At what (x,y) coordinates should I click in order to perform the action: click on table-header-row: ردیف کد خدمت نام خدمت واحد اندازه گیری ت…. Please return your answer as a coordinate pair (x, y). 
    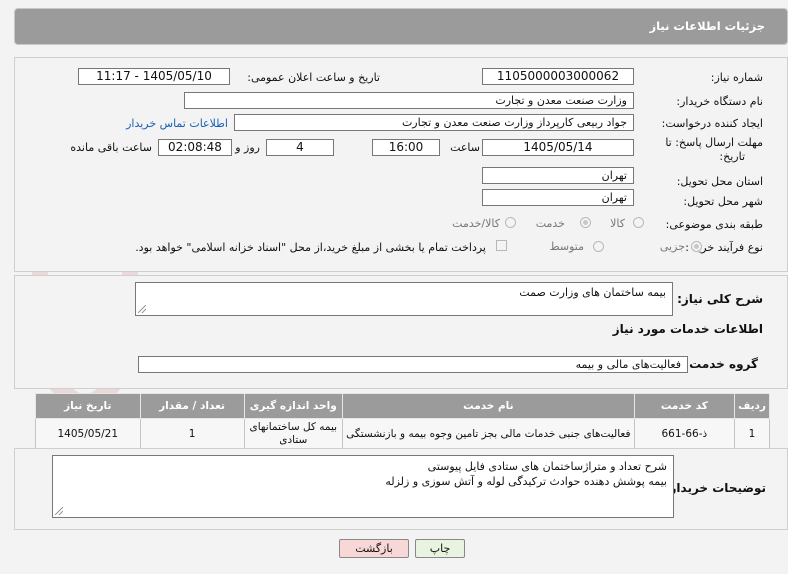
    Looking at the image, I should click on (402, 406).